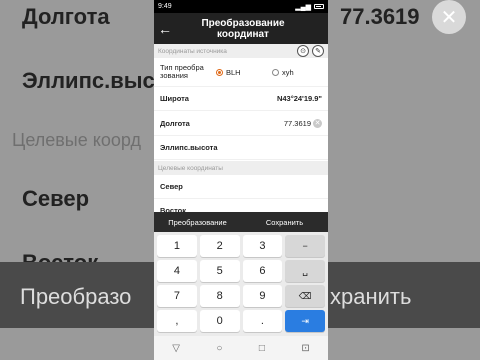  Describe the element at coordinates (219, 296) in the screenshot. I see `key-8: 8` at that location.